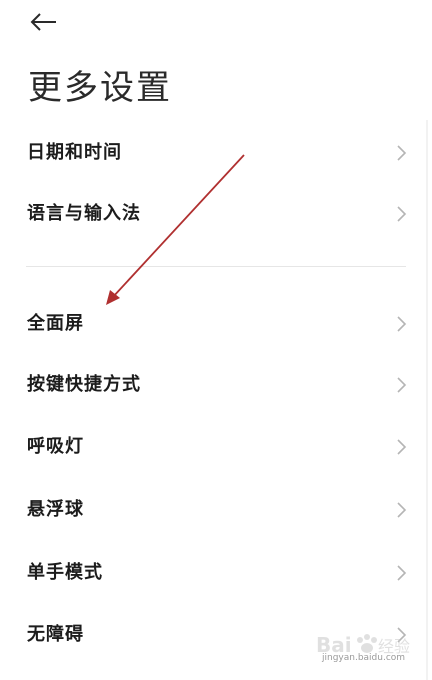 The width and height of the screenshot is (432, 680). What do you see at coordinates (216, 384) in the screenshot?
I see `settings-item-button-shortcuts: 按键快捷方式` at bounding box center [216, 384].